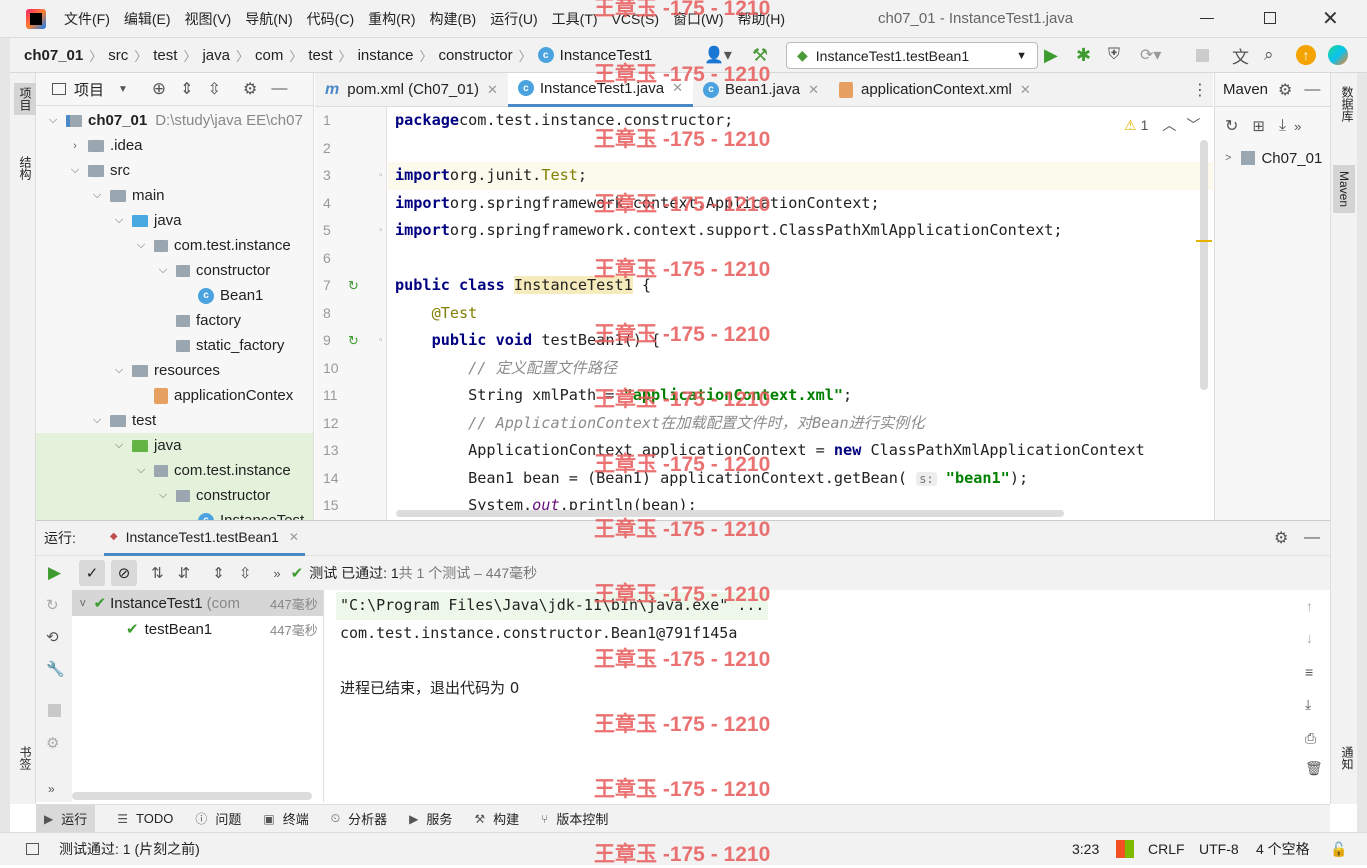 This screenshot has height=868, width=1367. Describe the element at coordinates (386, 55) in the screenshot. I see `breadcrumb-item: instance` at that location.